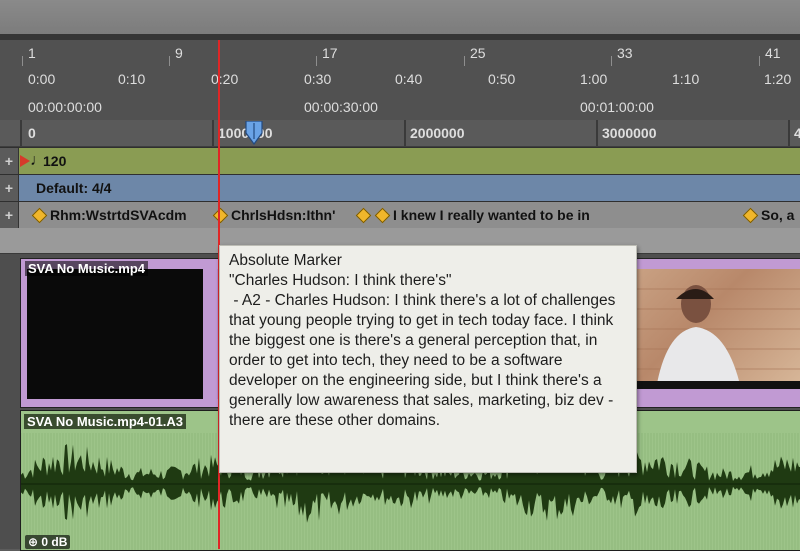  I want to click on tempo-value: 120, so click(54, 161).